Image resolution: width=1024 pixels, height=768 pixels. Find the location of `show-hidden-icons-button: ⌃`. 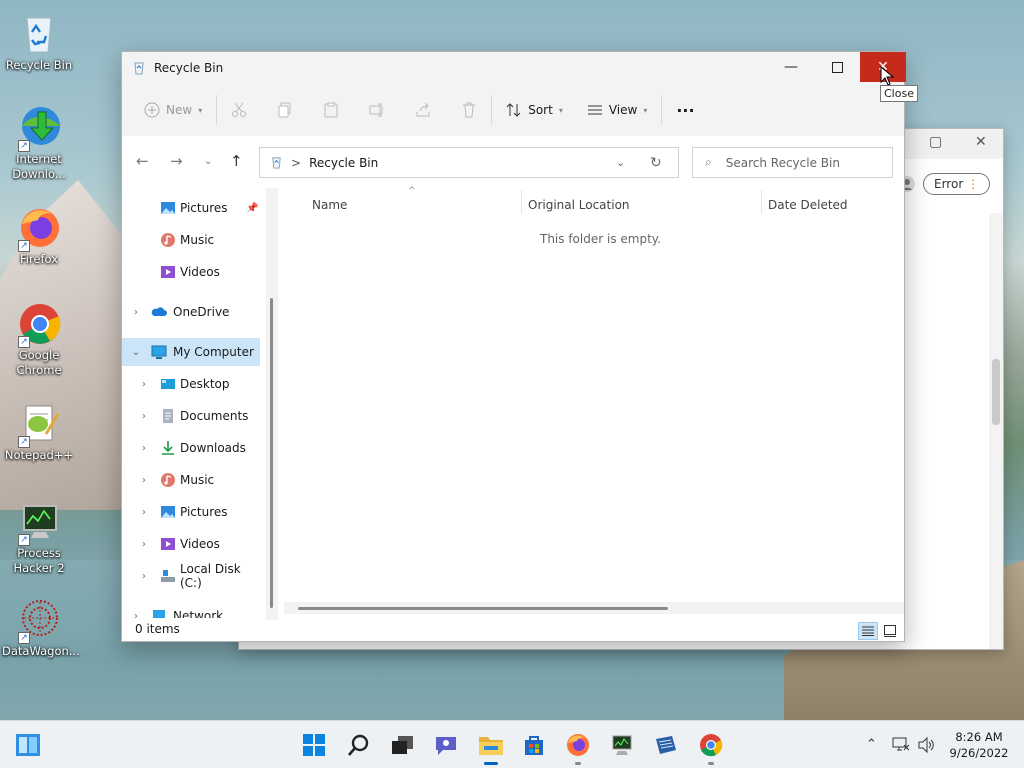

show-hidden-icons-button: ⌃ is located at coordinates (871, 744).